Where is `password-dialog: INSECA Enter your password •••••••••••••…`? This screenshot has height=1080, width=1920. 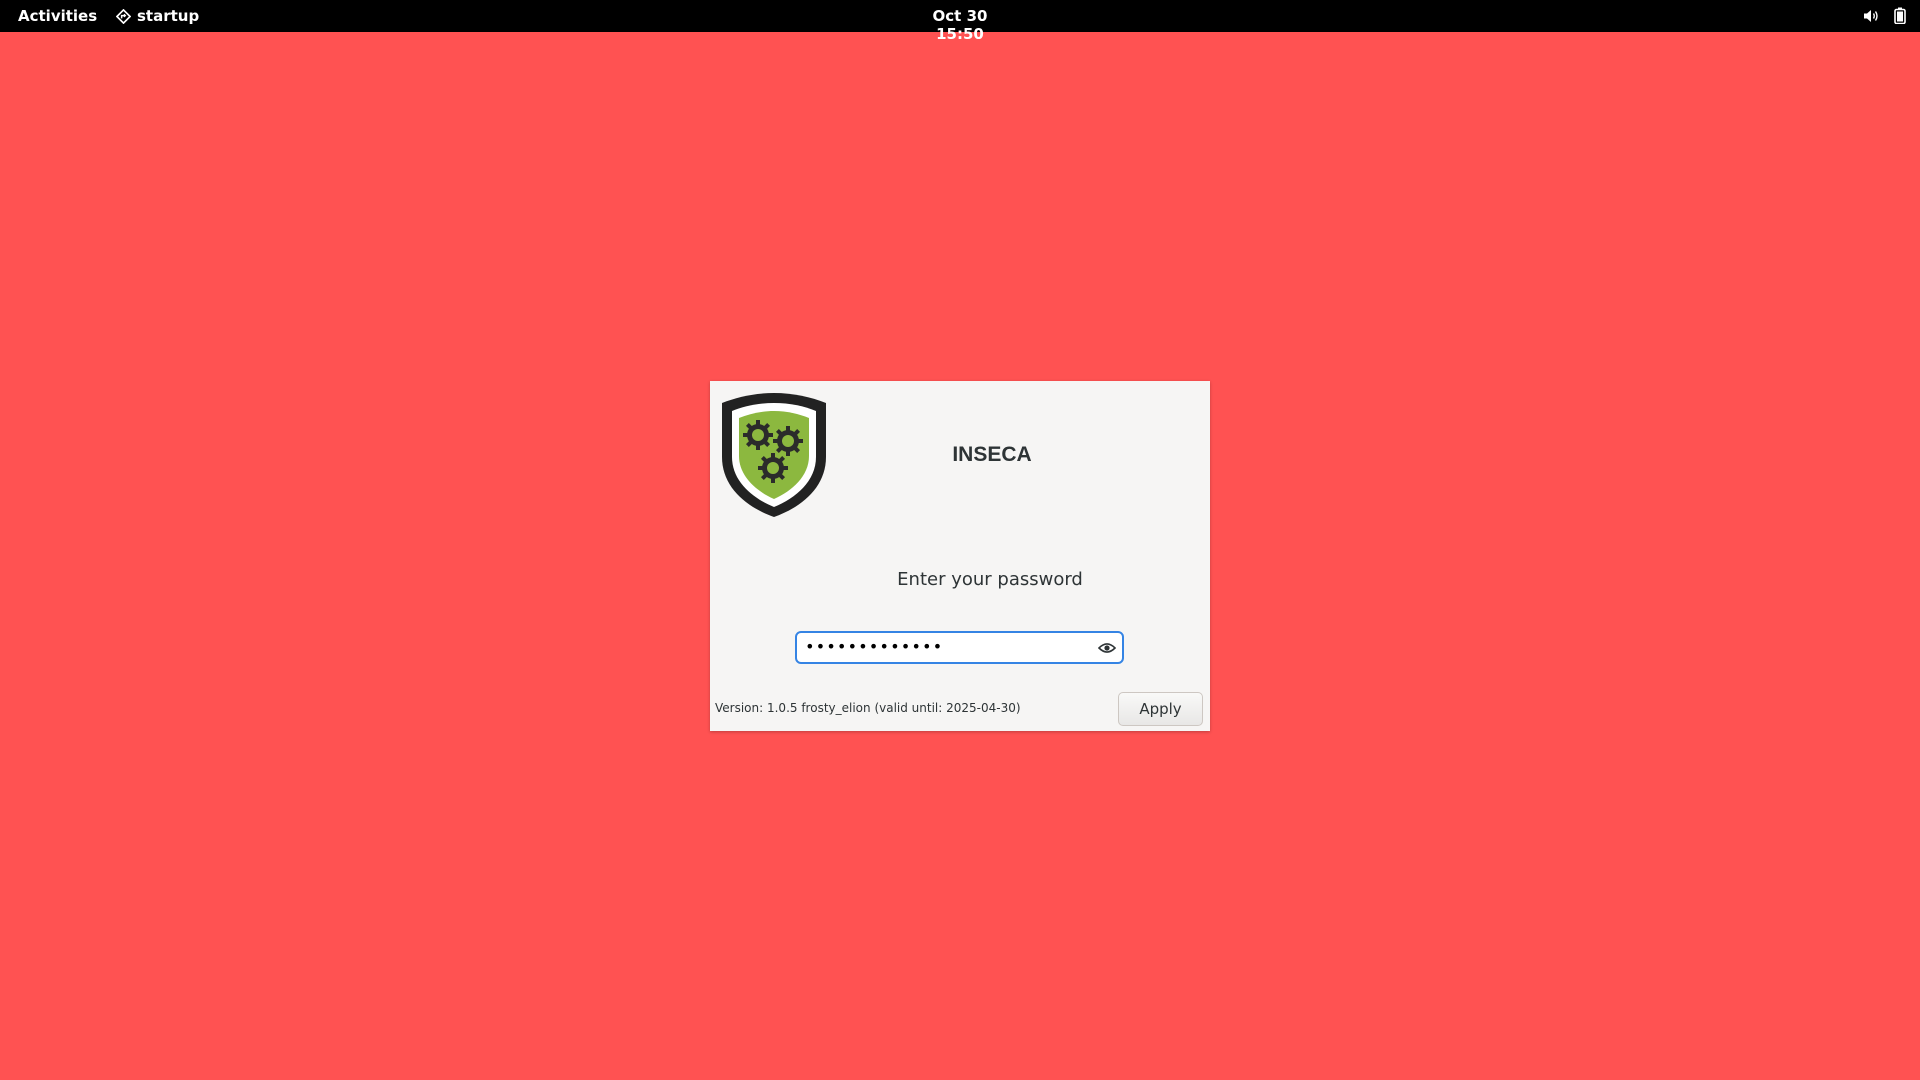 password-dialog: INSECA Enter your password •••••••••••••… is located at coordinates (960, 556).